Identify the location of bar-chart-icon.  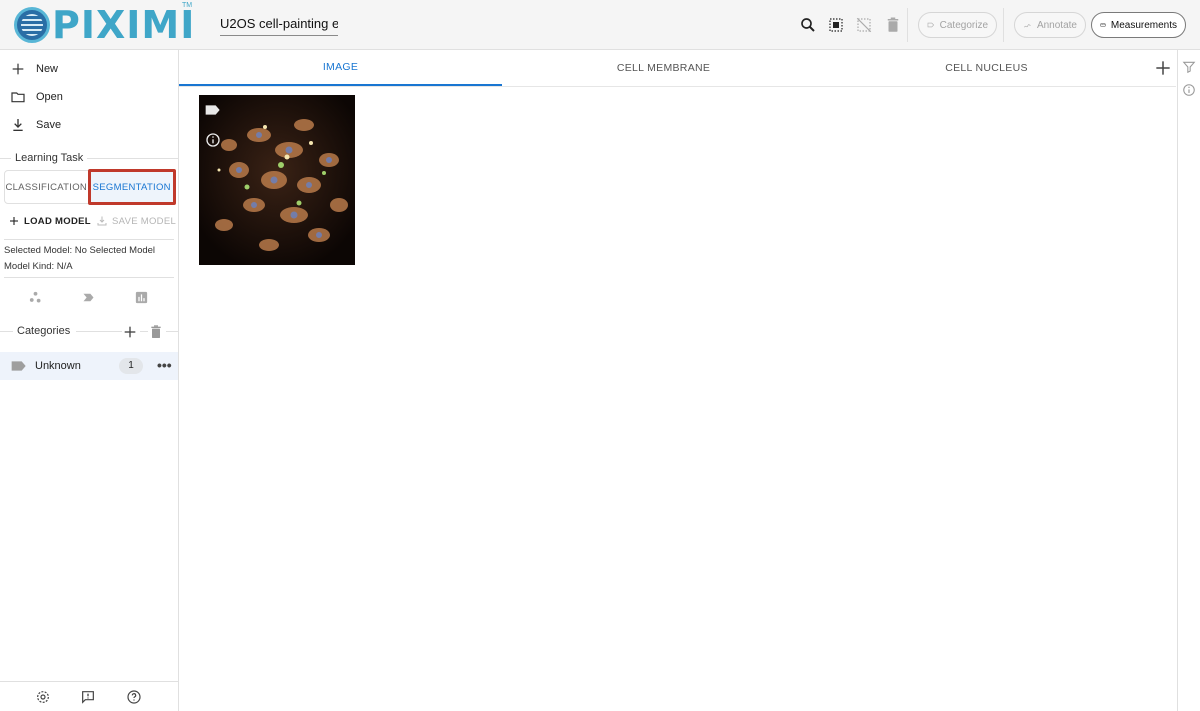
(141, 297).